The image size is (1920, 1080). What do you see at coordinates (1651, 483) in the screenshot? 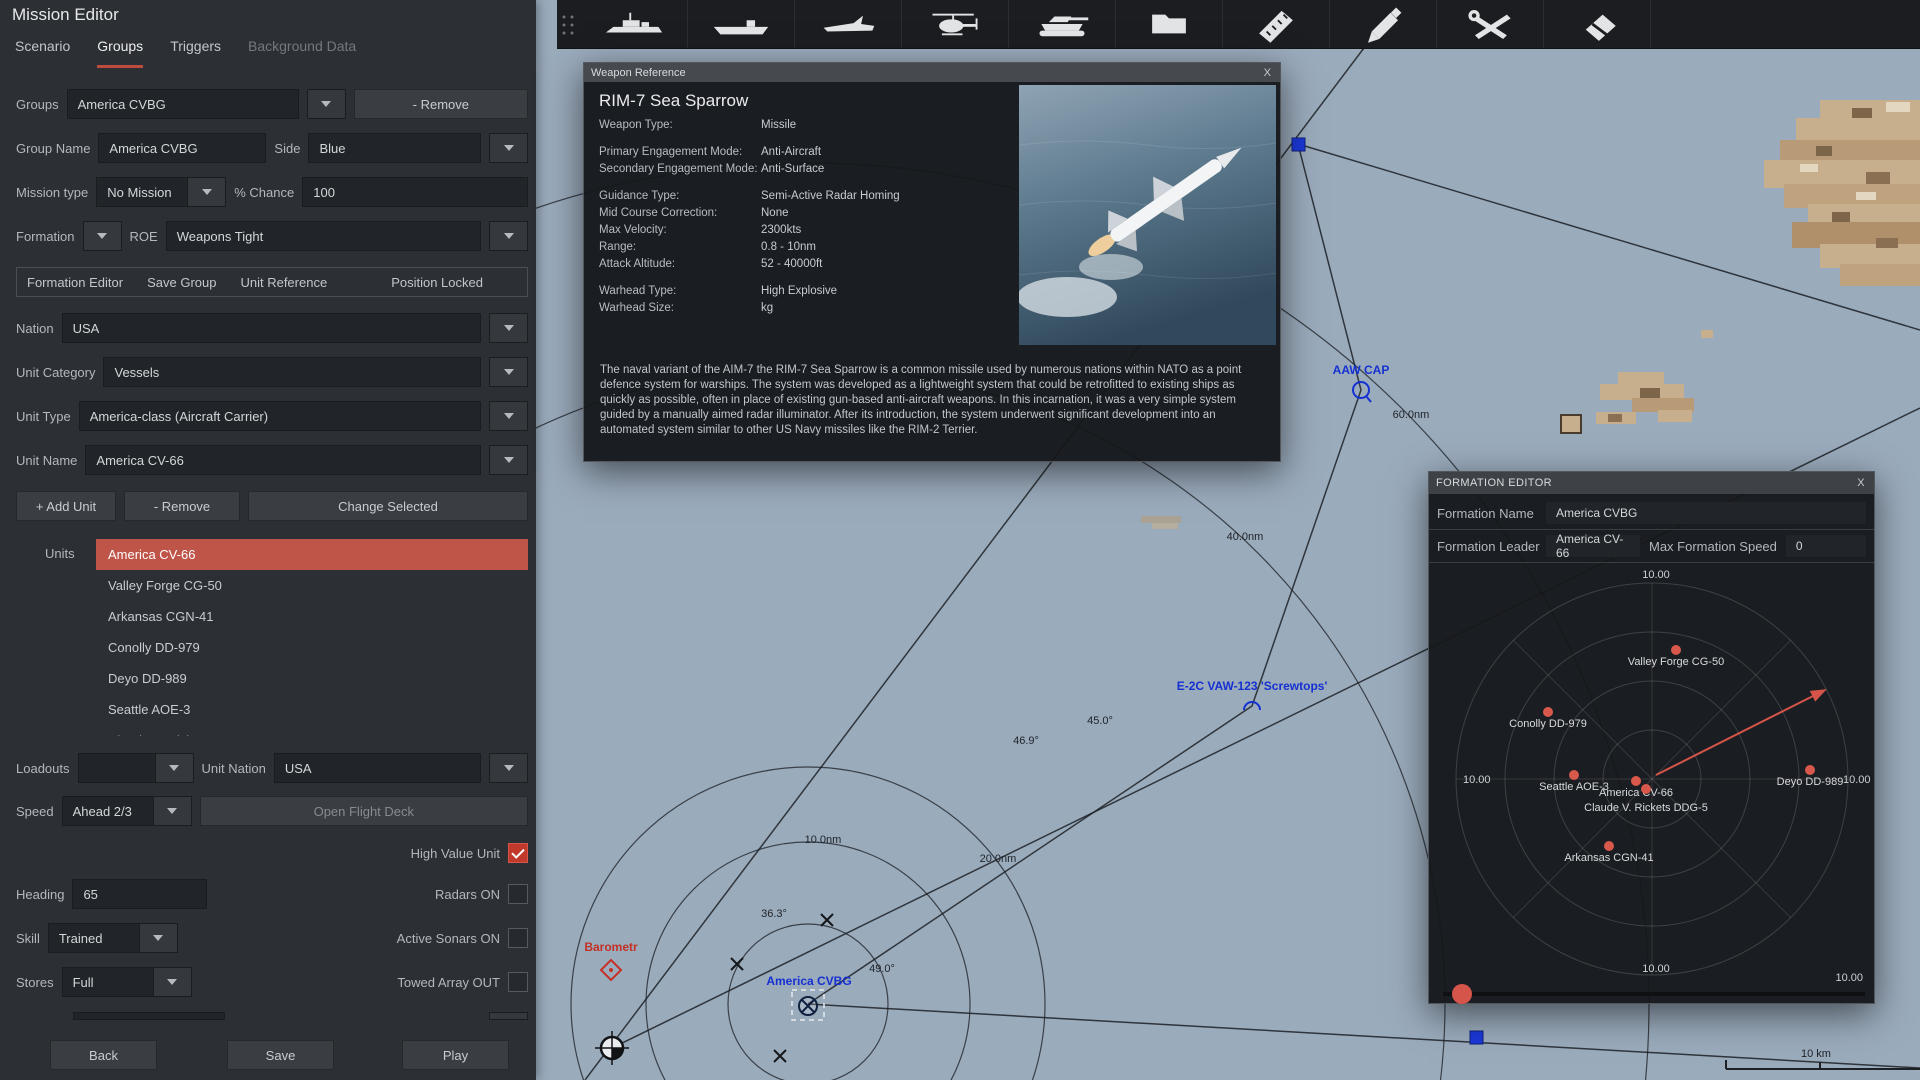
I see `formation-editor-titlebar: FORMATION EDITOR X` at bounding box center [1651, 483].